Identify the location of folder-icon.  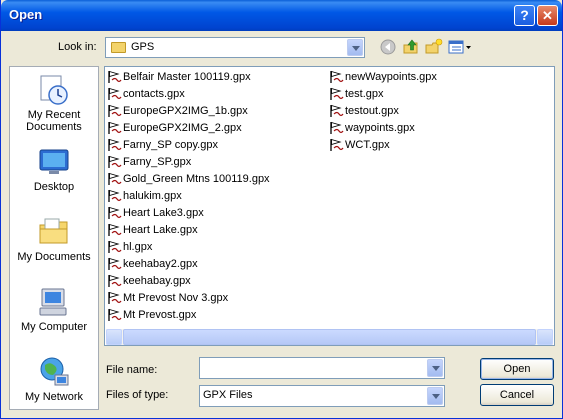
(118, 47).